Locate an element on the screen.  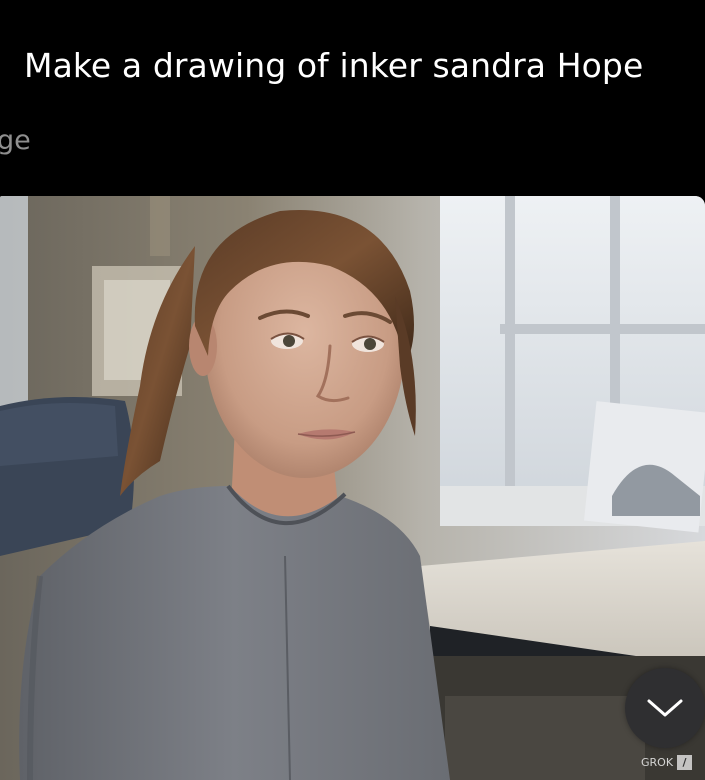
grok-logo-icon: / is located at coordinates (685, 762).